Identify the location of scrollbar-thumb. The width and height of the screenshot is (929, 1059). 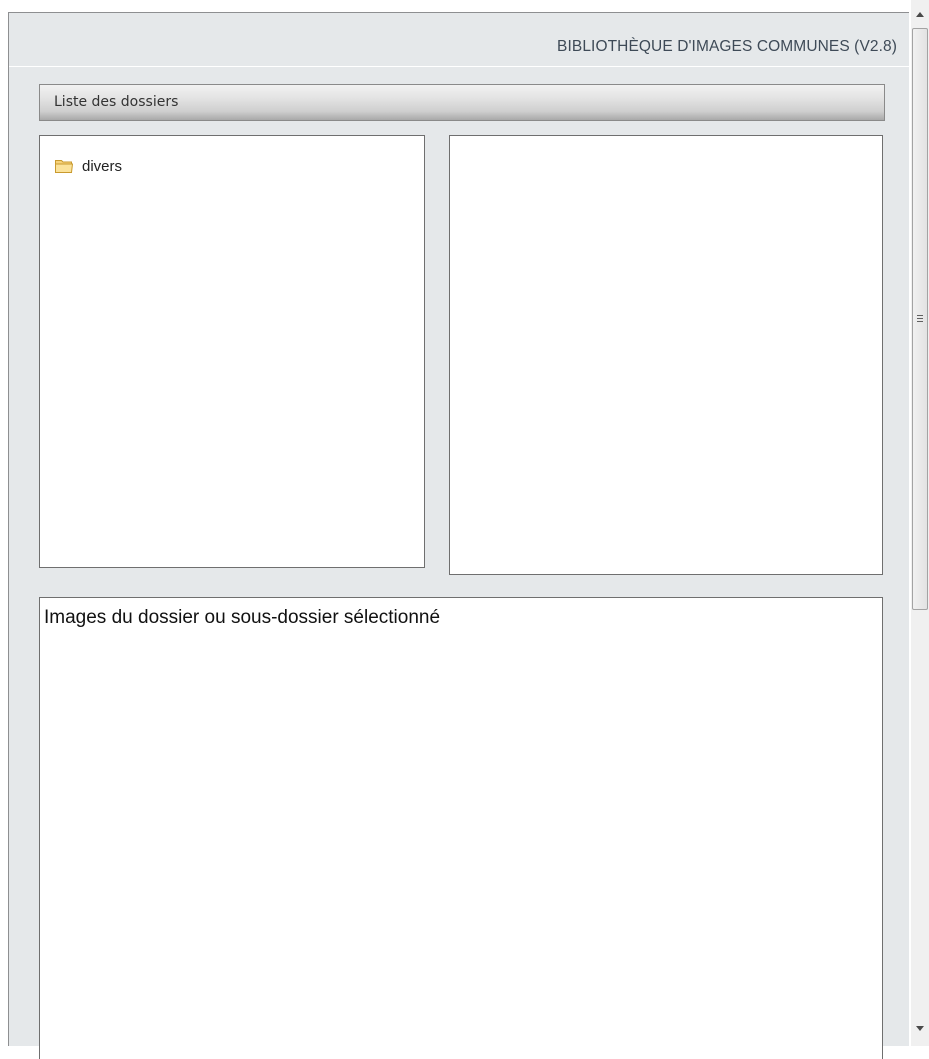
(920, 319).